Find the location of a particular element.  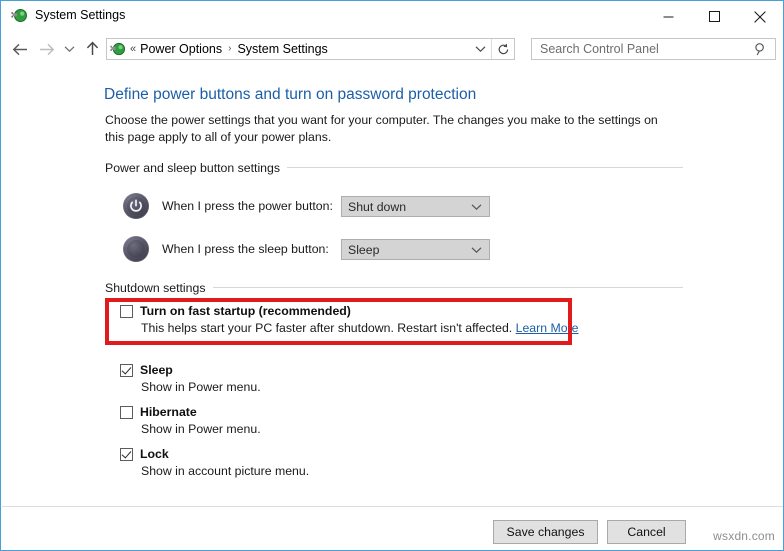

power-sleep-settings-group: Power and sleep button settings is located at coordinates (394, 167).